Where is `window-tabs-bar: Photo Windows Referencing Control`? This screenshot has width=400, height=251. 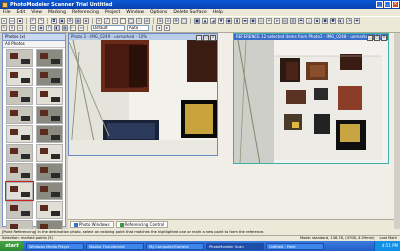 window-tabs-bar: Photo Windows Referencing Control is located at coordinates (231, 224).